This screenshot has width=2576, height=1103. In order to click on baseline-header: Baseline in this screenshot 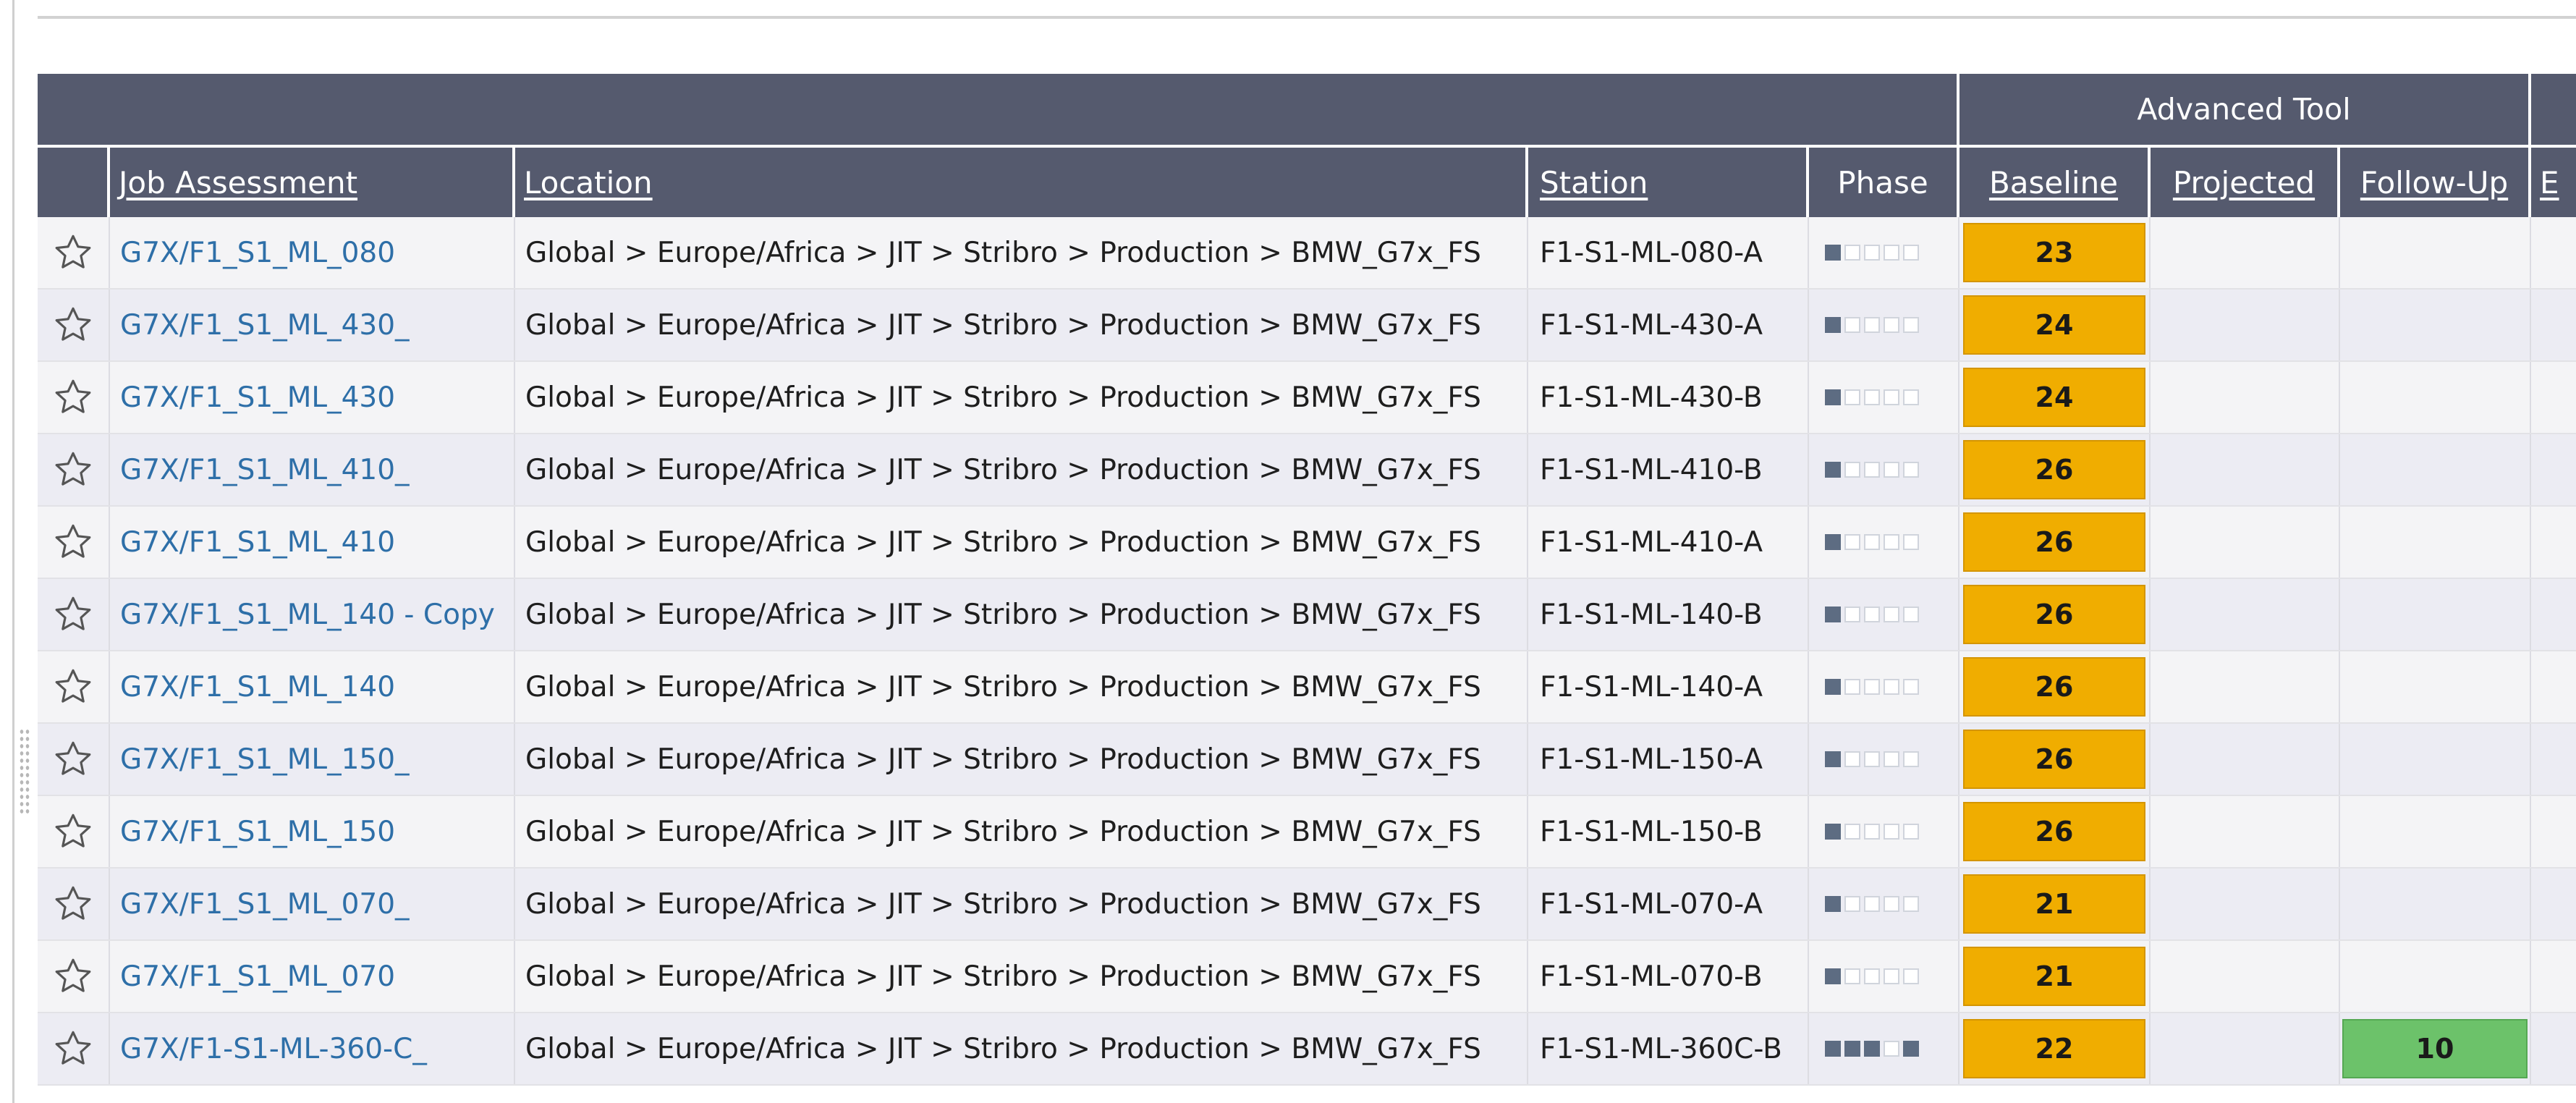, I will do `click(2055, 182)`.